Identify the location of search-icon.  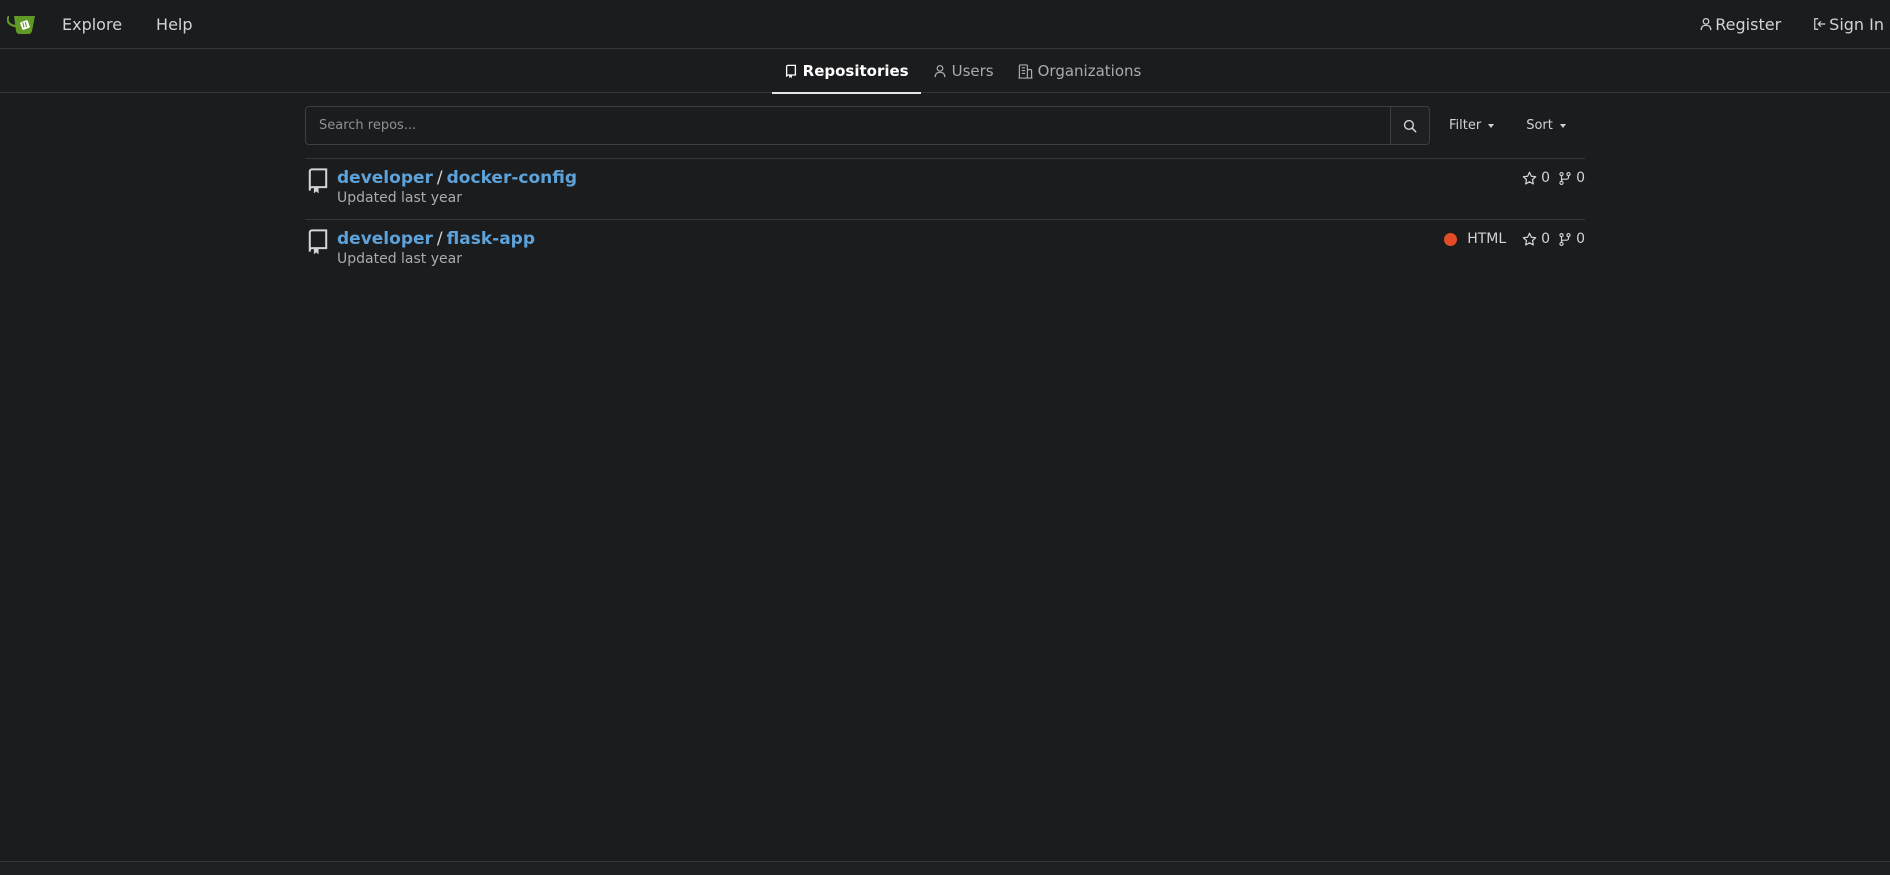
(1410, 125).